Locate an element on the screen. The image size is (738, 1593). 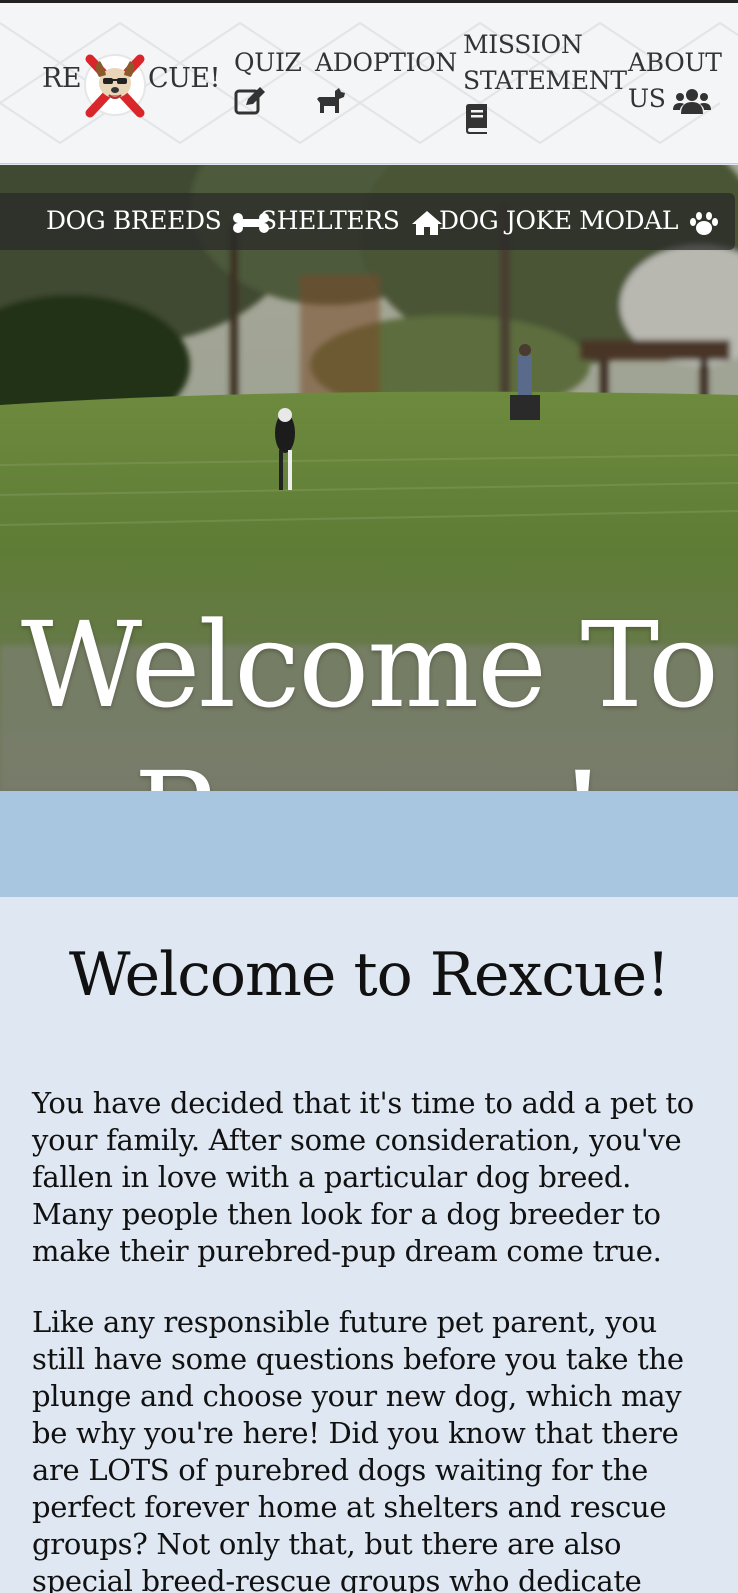
nav-quiz-label: QUIZ is located at coordinates (268, 62).